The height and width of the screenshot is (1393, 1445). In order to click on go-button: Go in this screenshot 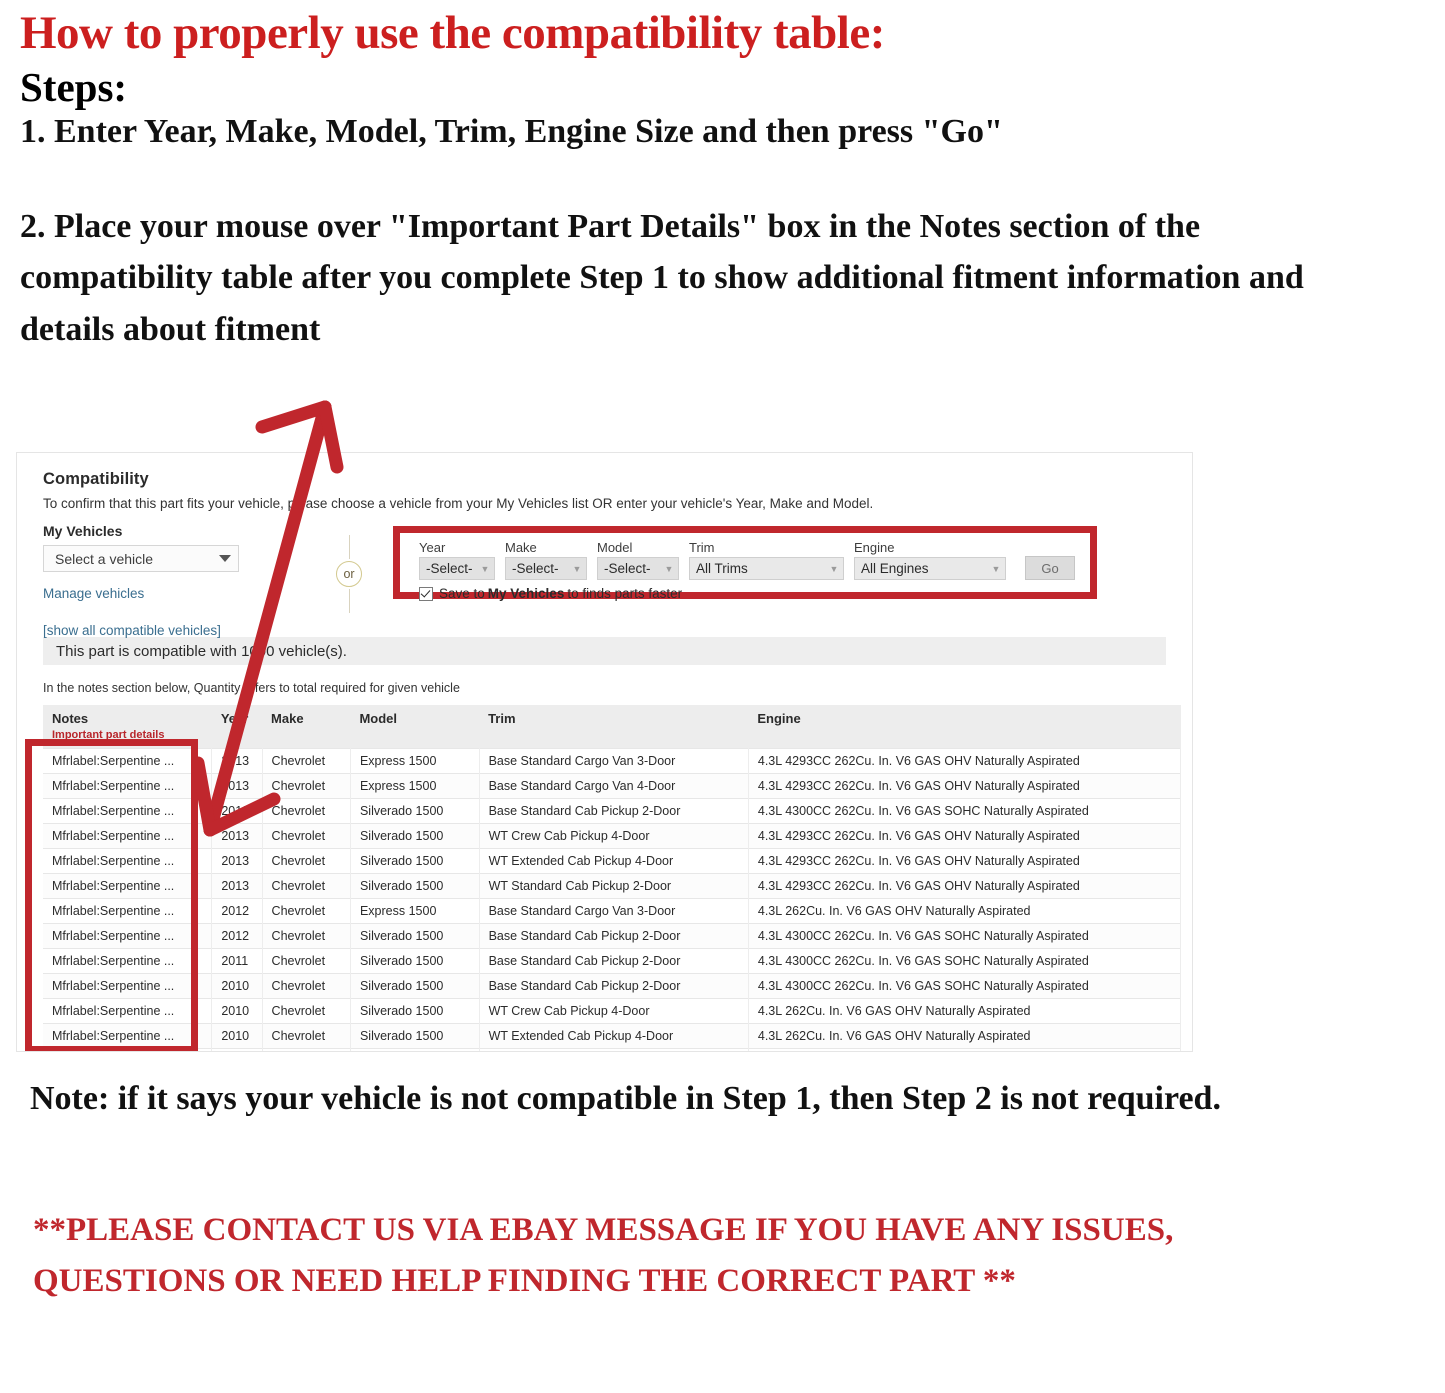, I will do `click(1050, 568)`.